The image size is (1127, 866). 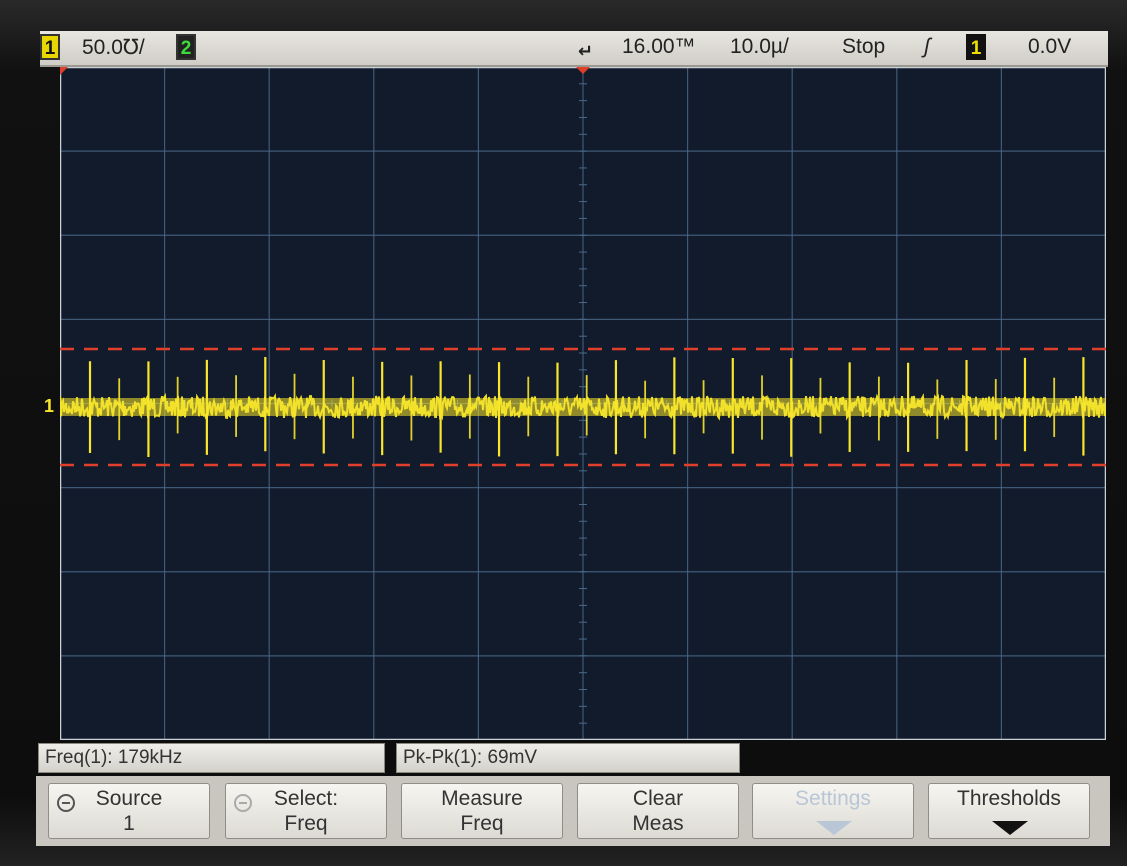 What do you see at coordinates (482, 811) in the screenshot?
I see `measure-softkey: Measure Freq` at bounding box center [482, 811].